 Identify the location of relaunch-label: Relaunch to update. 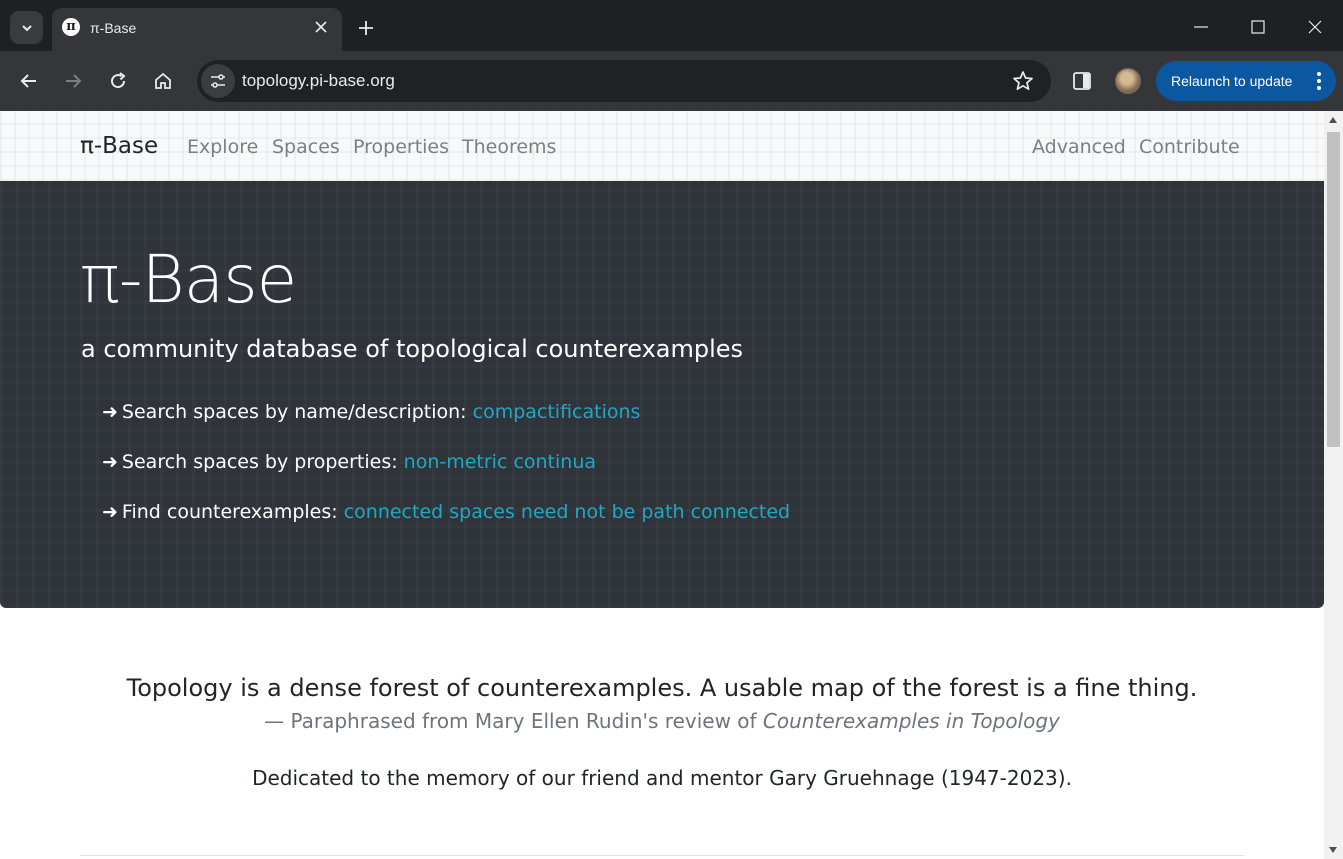
(1232, 81).